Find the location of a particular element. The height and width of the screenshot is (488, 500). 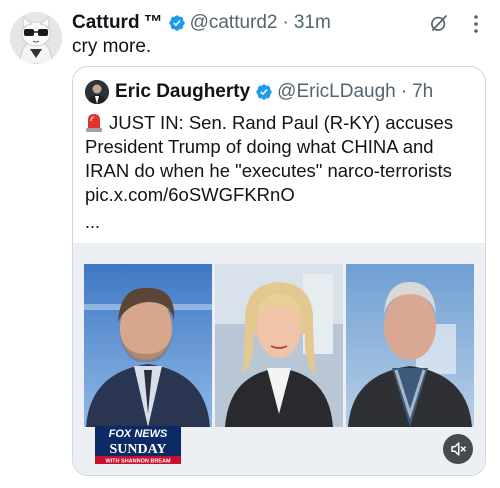

author-avatar is located at coordinates (36, 38).